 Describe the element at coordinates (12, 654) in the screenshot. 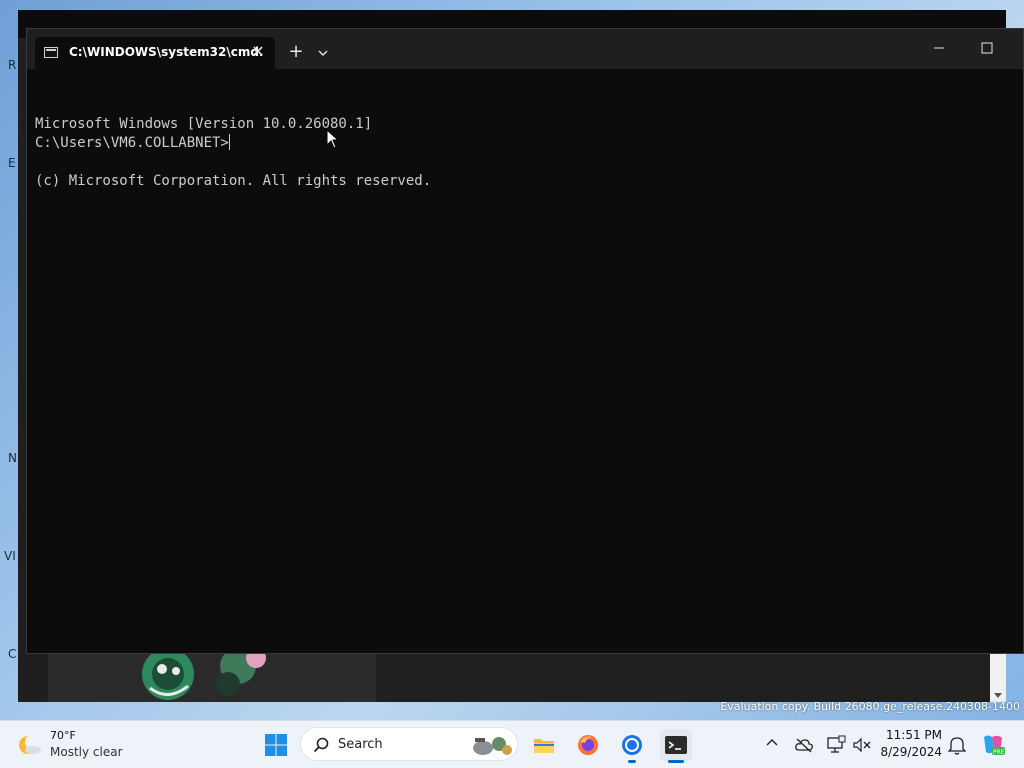

I see `desktop-edge-letter: C` at that location.